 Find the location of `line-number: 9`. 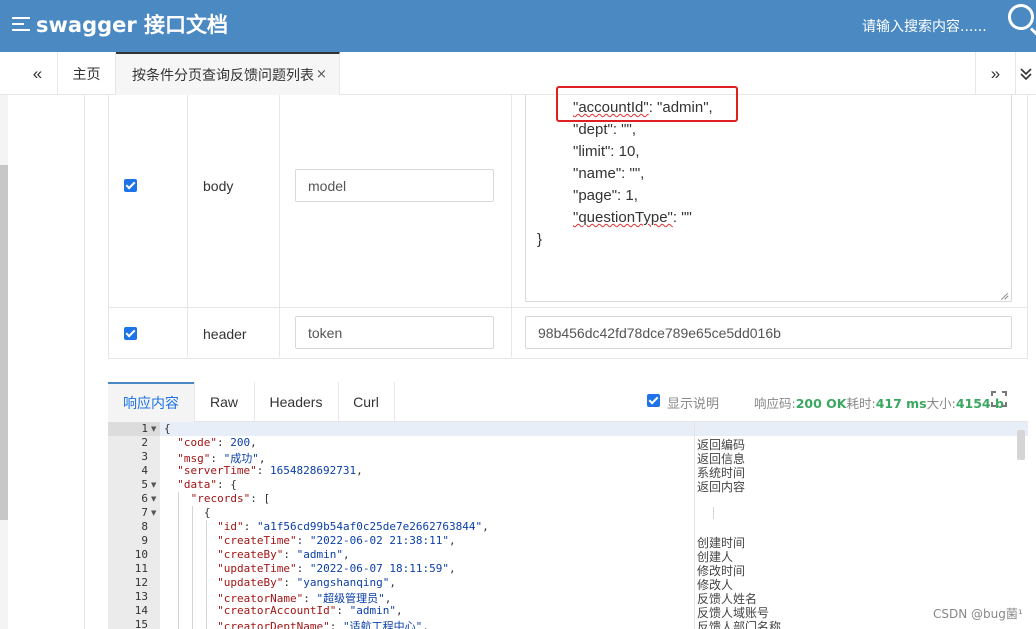

line-number: 9 is located at coordinates (144, 540).